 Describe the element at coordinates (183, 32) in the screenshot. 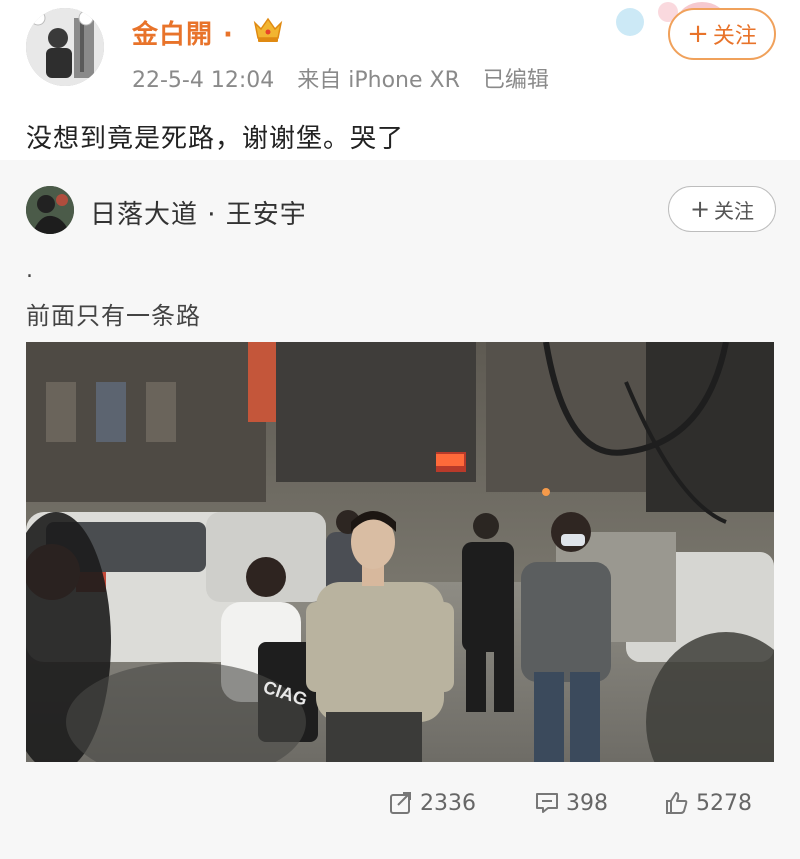

I see `author-name: 金白開 ·` at that location.